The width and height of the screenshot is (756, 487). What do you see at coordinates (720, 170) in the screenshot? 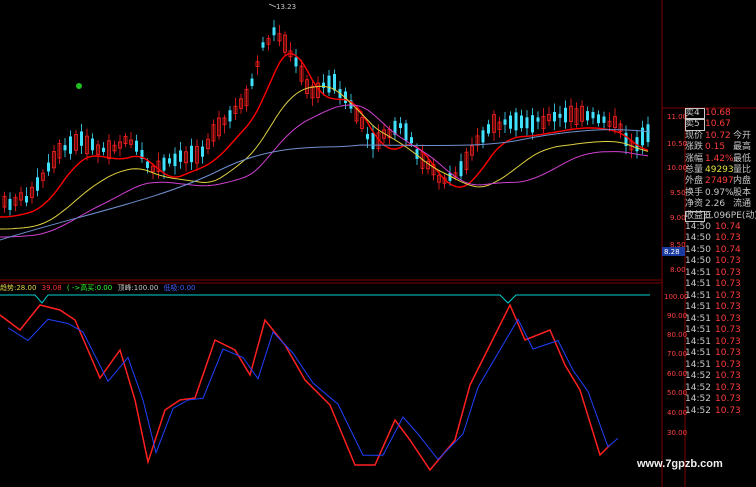
I see `quote-row: 总量 49293 量比` at bounding box center [720, 170].